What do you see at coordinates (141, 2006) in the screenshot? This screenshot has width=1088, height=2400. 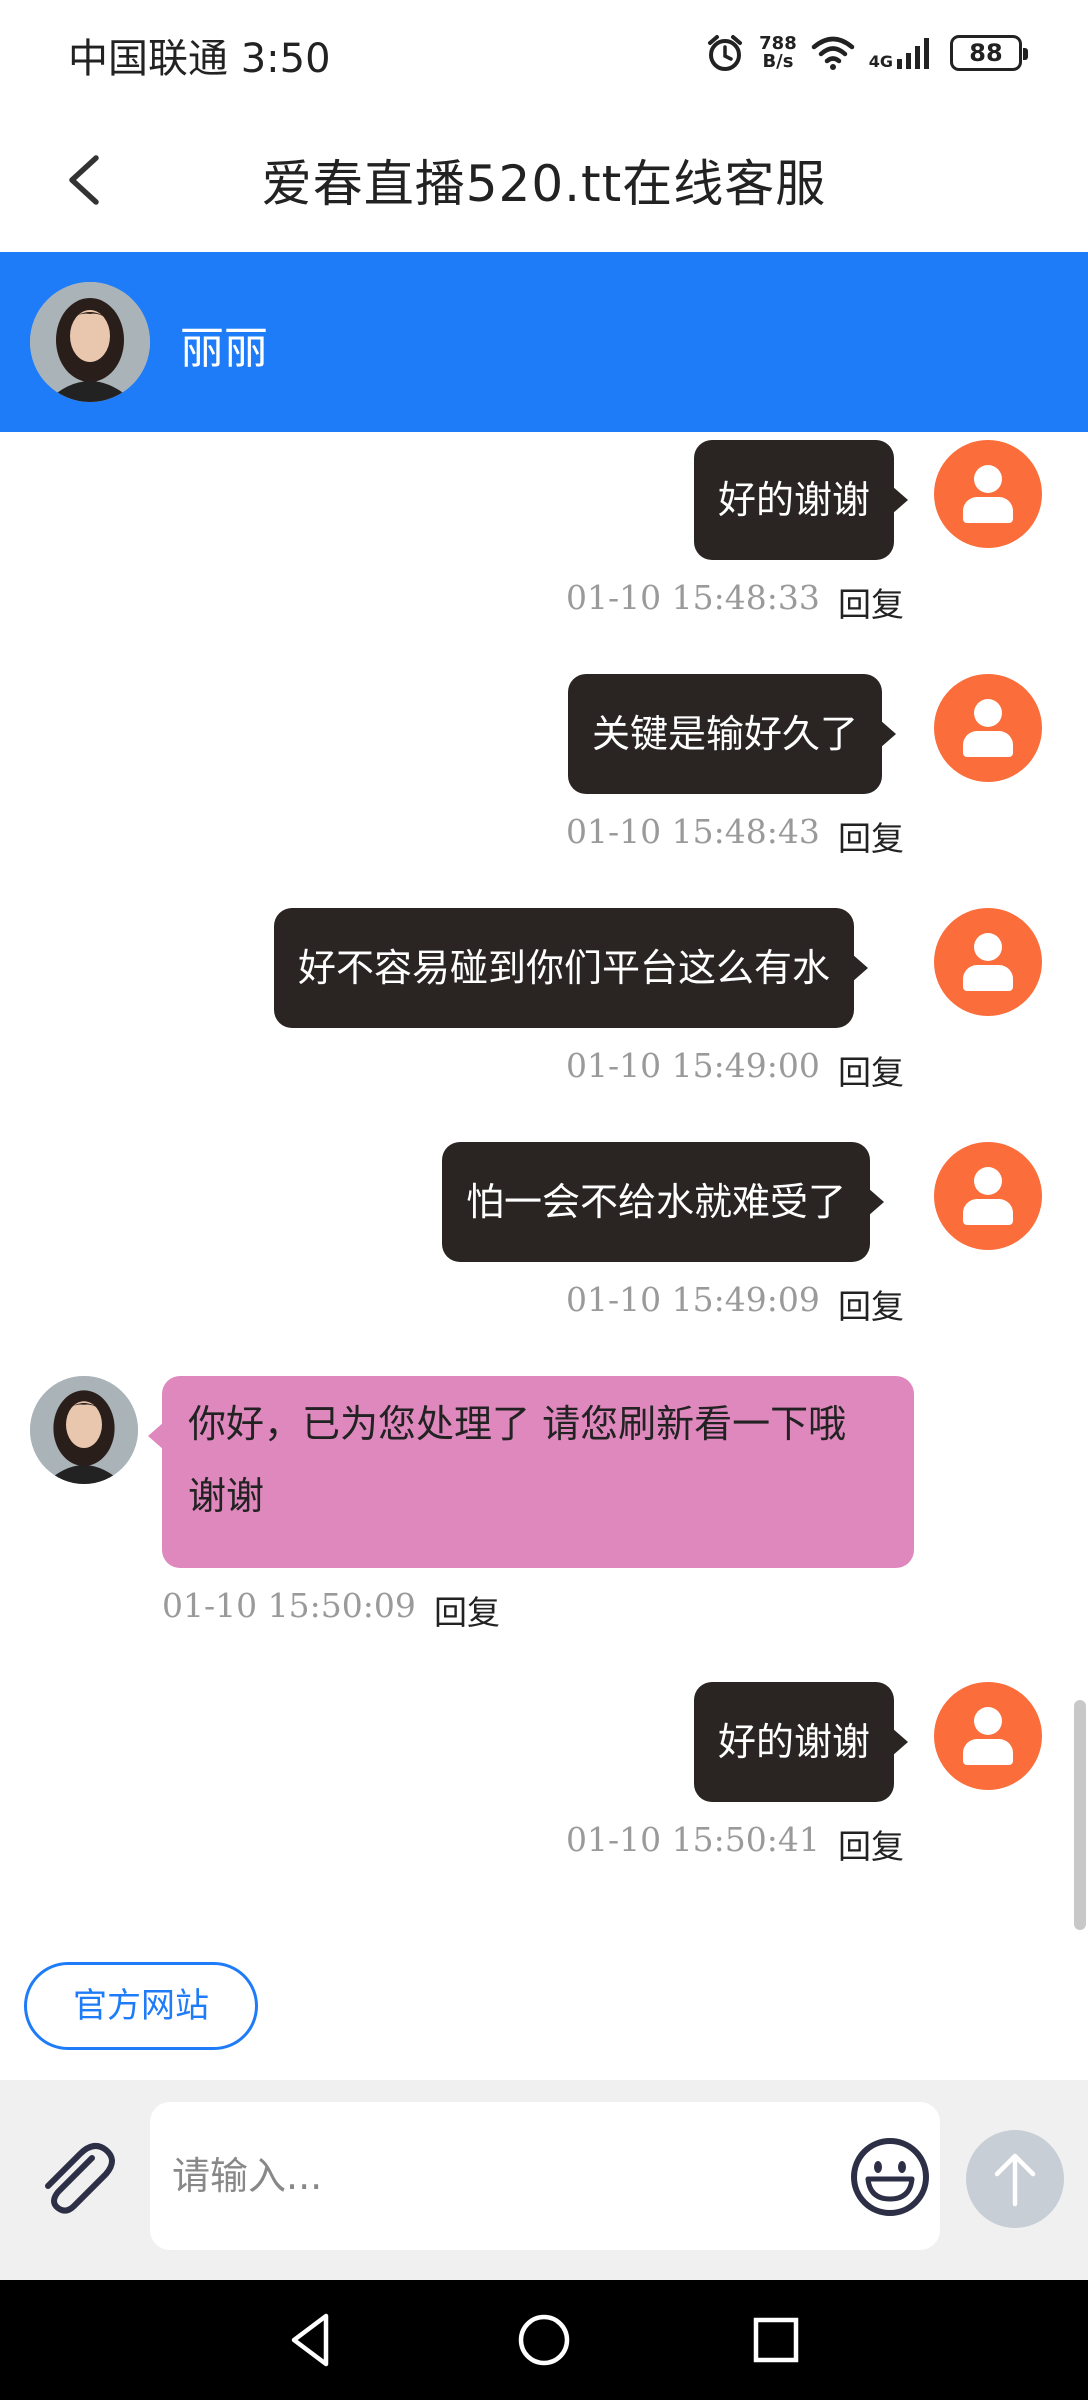 I see `official-site-button: 官方网站` at bounding box center [141, 2006].